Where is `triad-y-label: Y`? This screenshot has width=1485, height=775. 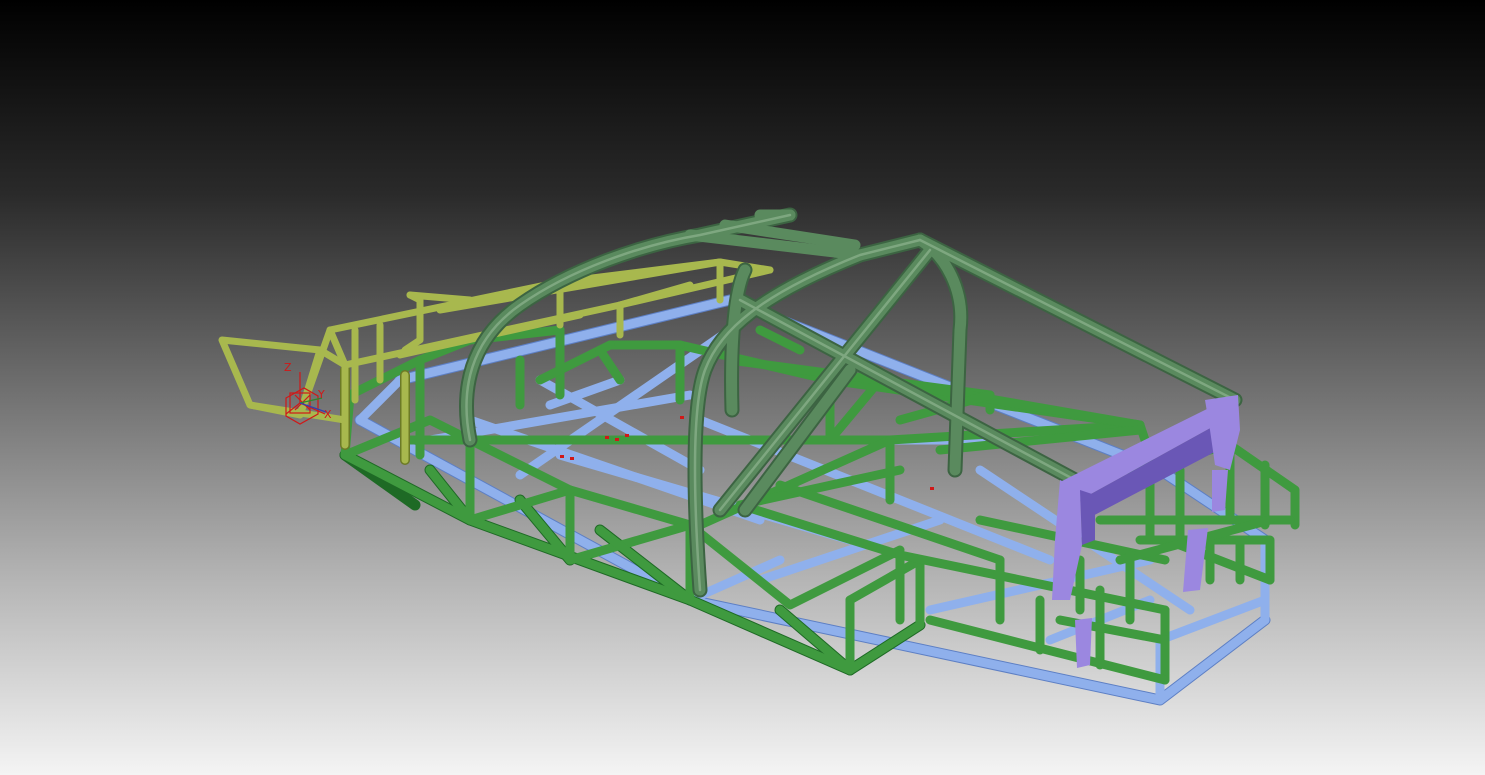 triad-y-label: Y is located at coordinates (321, 394).